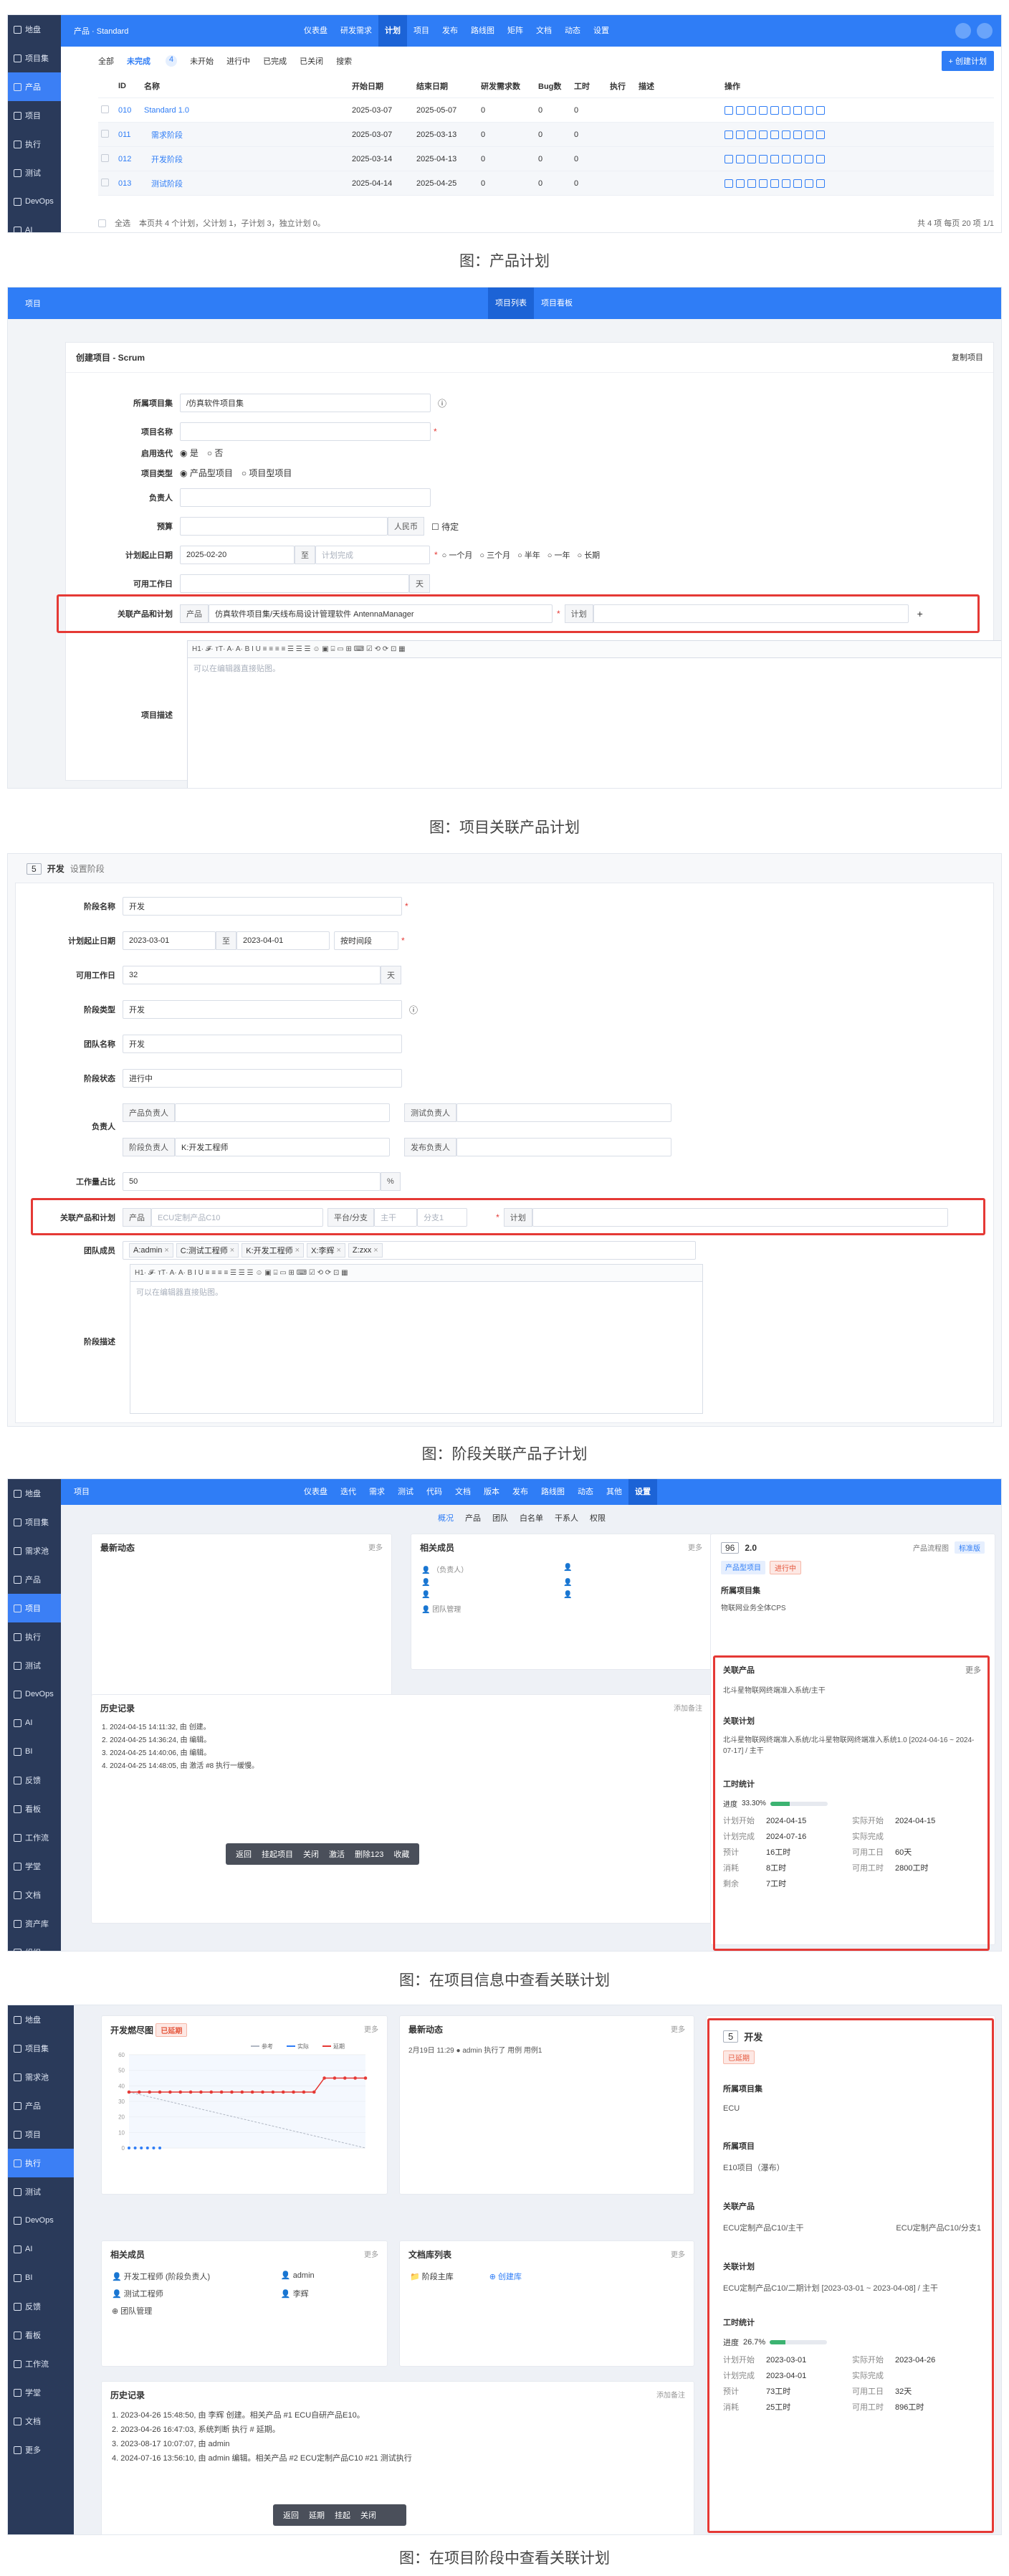 Image resolution: width=1009 pixels, height=2576 pixels. What do you see at coordinates (215, 453) in the screenshot?
I see `multi-no: ○ 否` at bounding box center [215, 453].